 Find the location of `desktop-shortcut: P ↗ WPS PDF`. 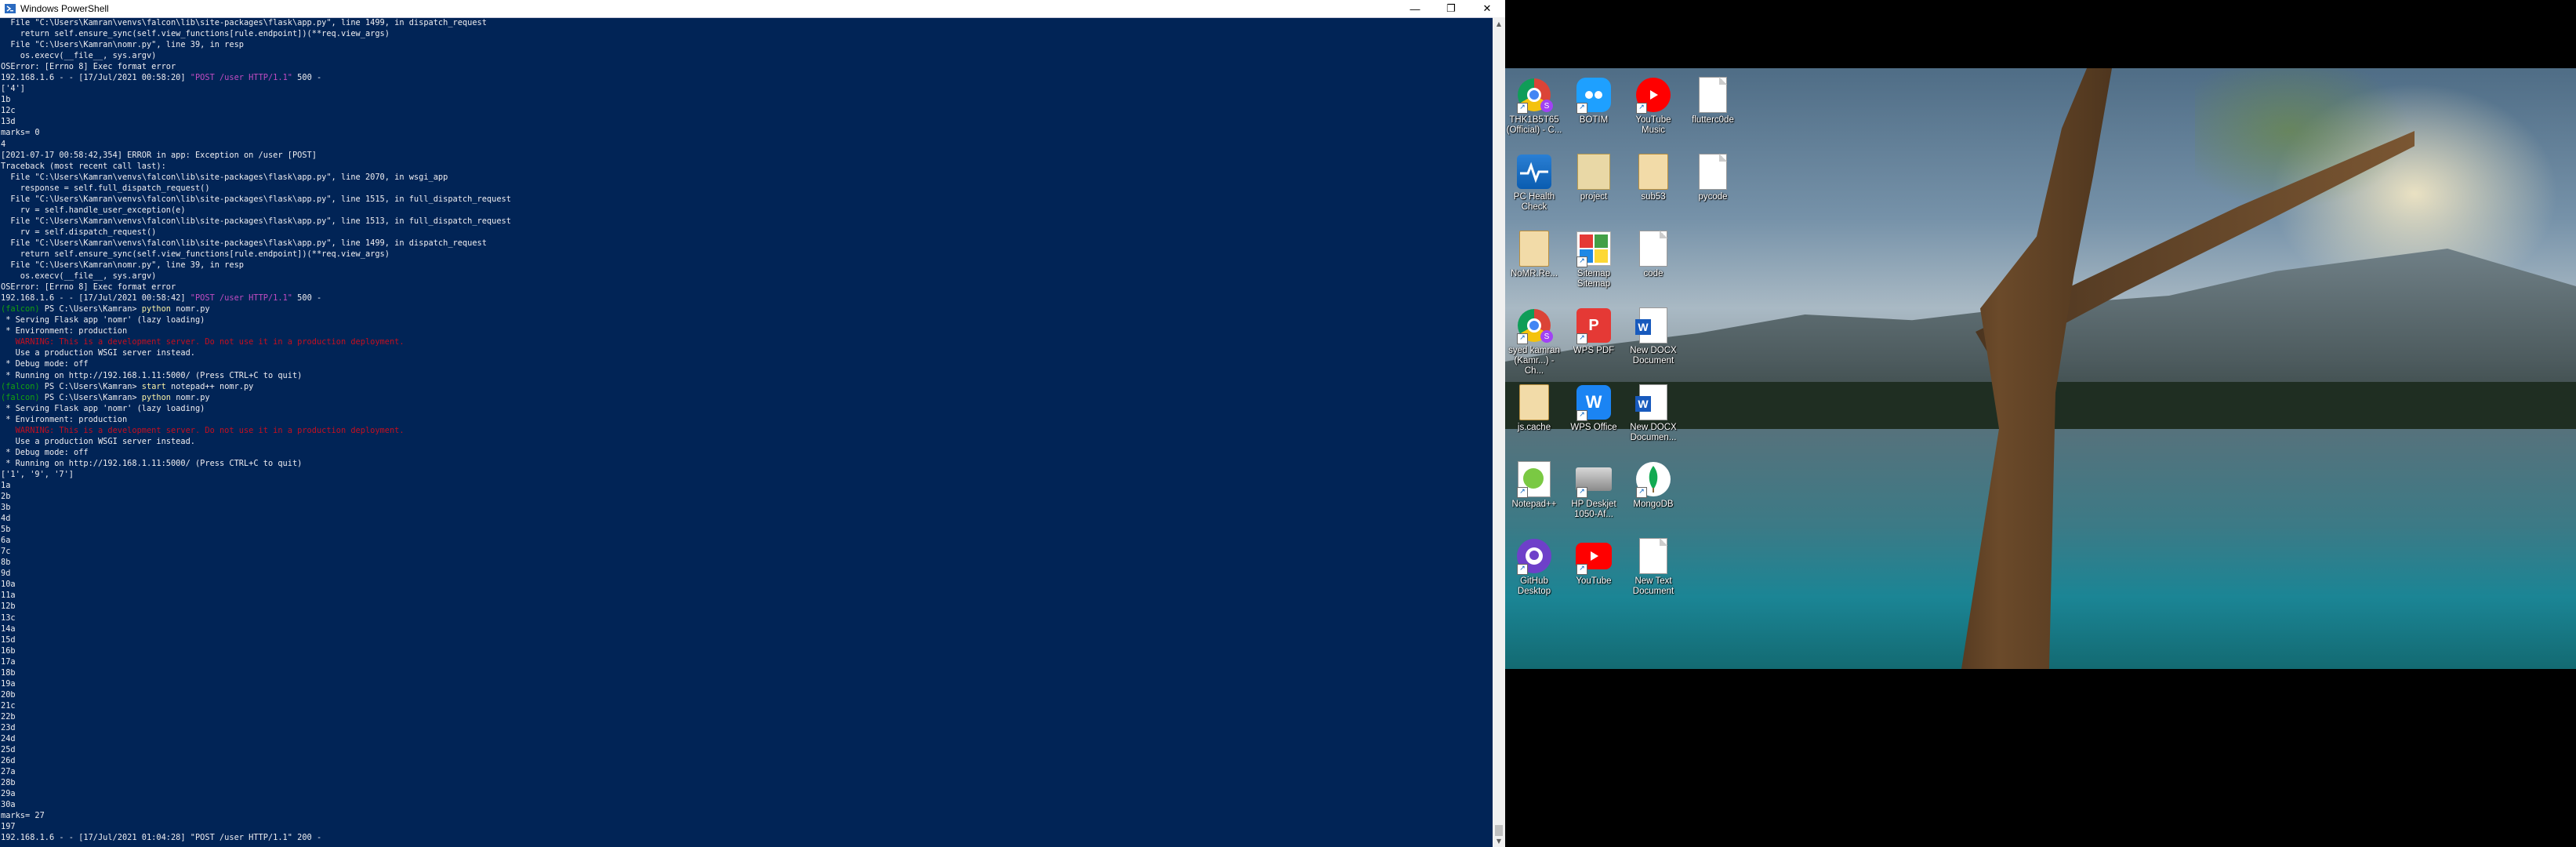

desktop-shortcut: P ↗ WPS PDF is located at coordinates (1594, 341).